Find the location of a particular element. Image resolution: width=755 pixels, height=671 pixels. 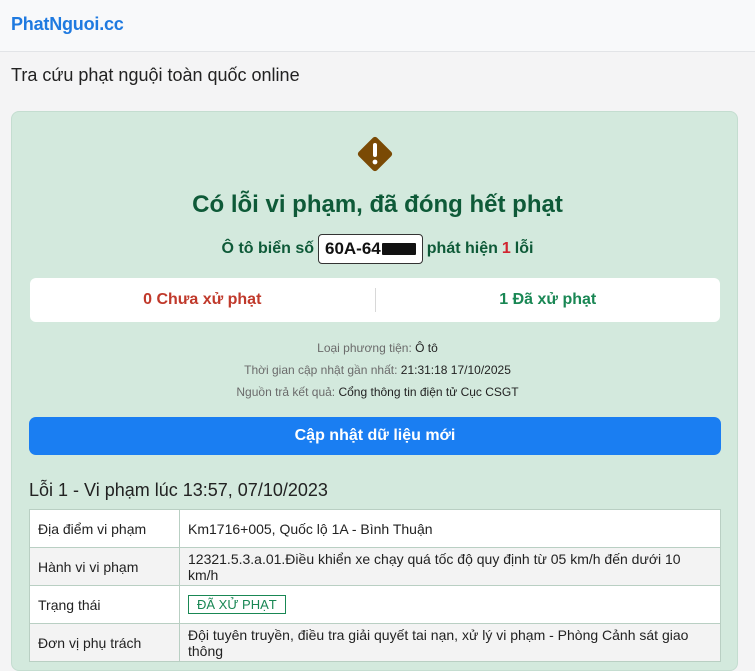

vehicle-type-label: Loại phương tiện: is located at coordinates (364, 348).